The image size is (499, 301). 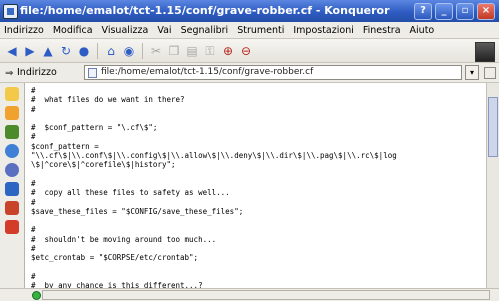 I want to click on up-icon: ▲, so click(x=48, y=51).